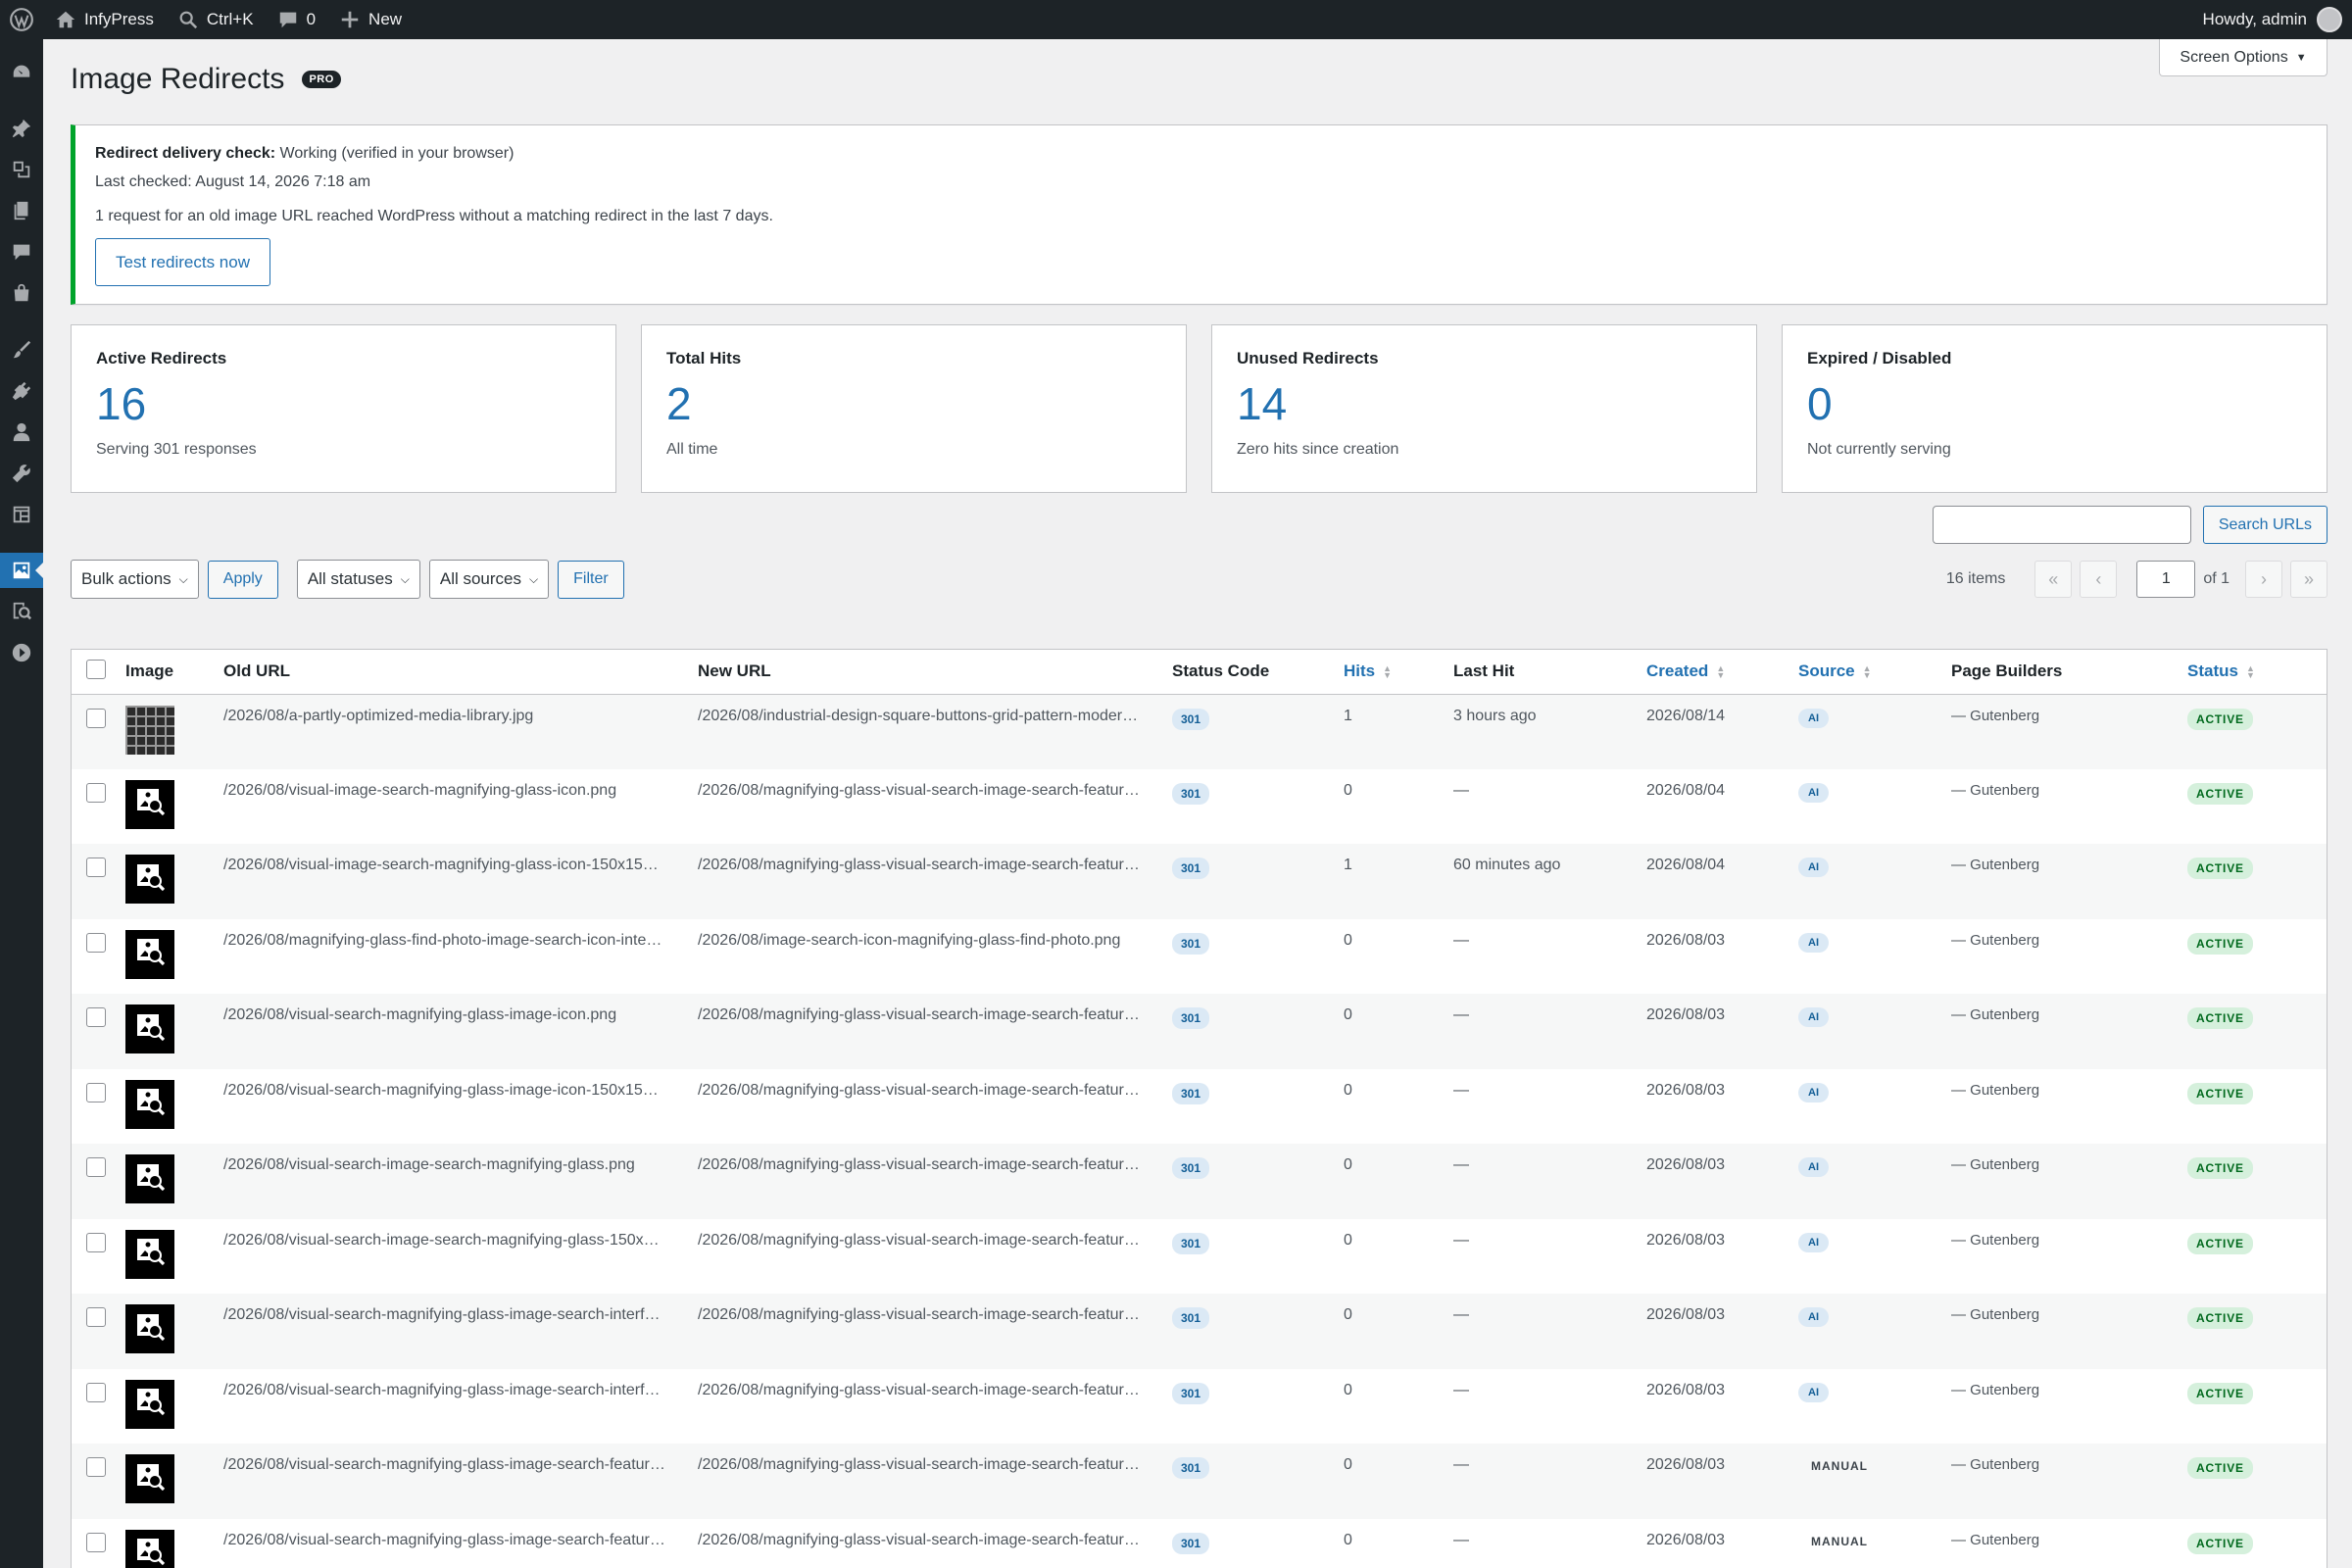 Image resolution: width=2352 pixels, height=1568 pixels. I want to click on wordpress-logo-button, so click(21, 19).